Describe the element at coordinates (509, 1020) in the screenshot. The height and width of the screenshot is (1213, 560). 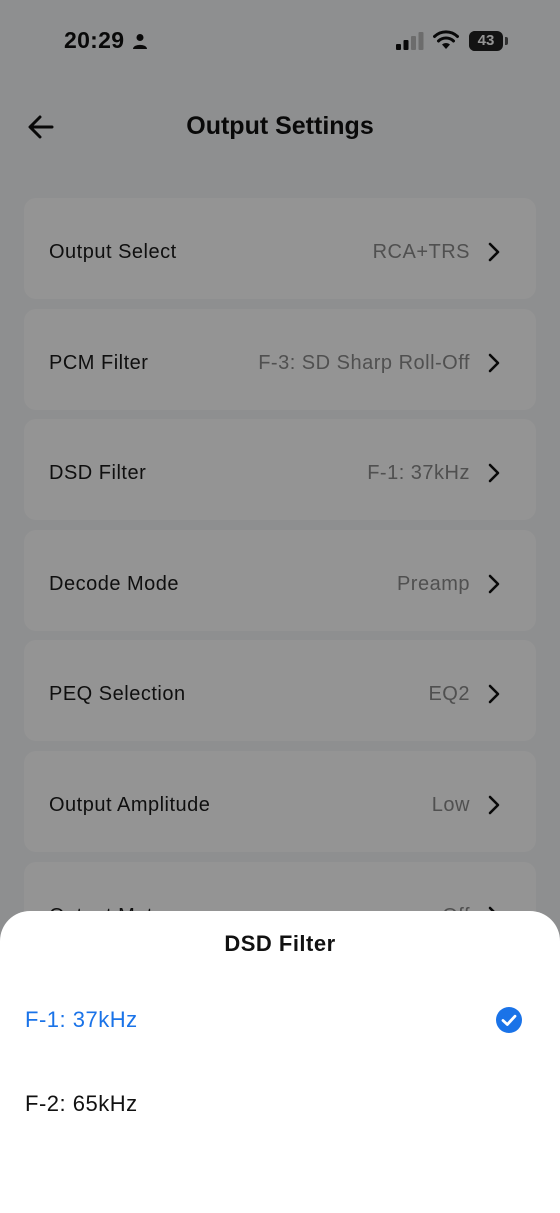
I see `check-circle-icon` at that location.